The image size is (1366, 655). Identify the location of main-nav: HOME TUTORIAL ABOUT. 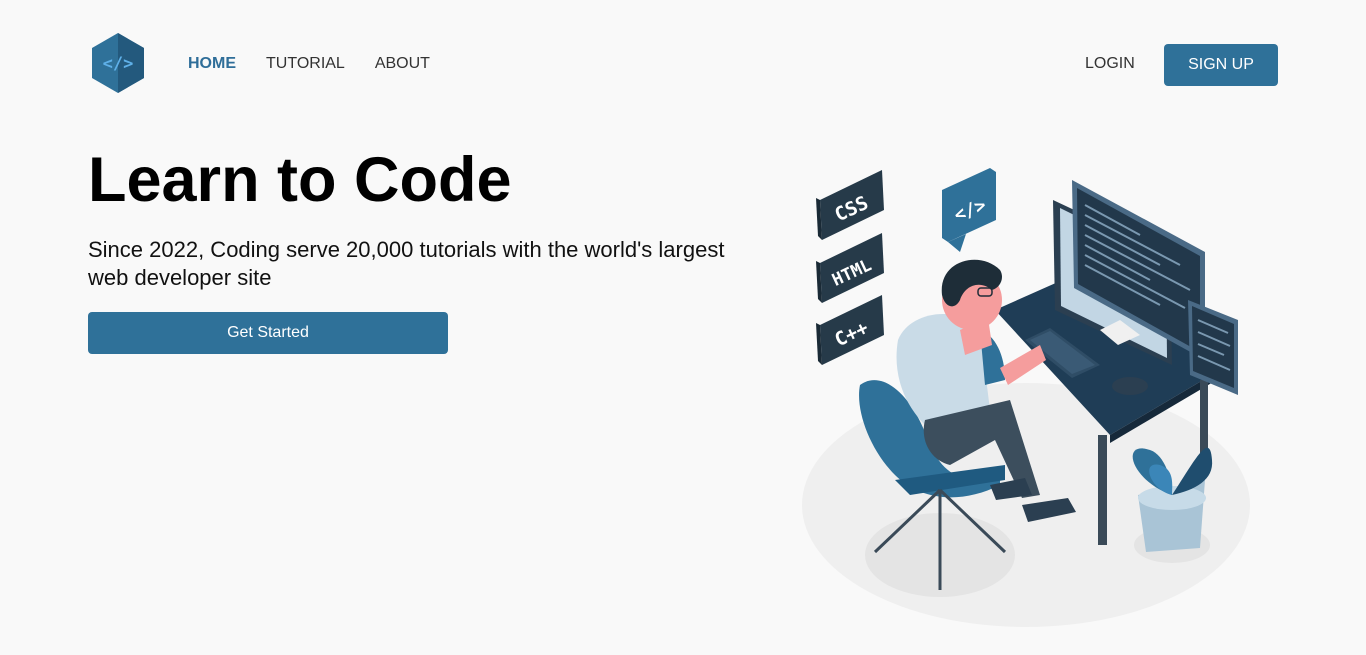
(309, 64).